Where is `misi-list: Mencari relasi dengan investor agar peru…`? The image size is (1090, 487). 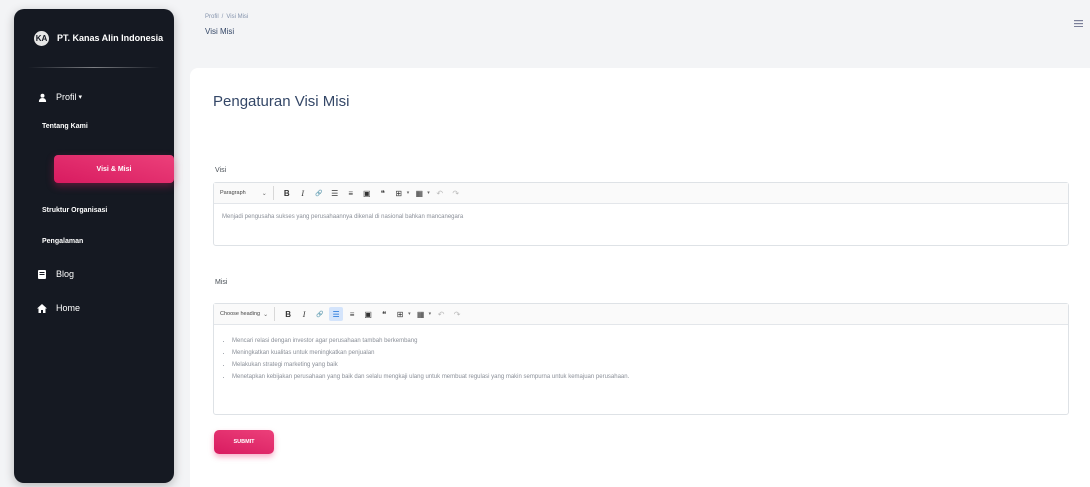 misi-list: Mencari relasi dengan investor agar peru… is located at coordinates (641, 359).